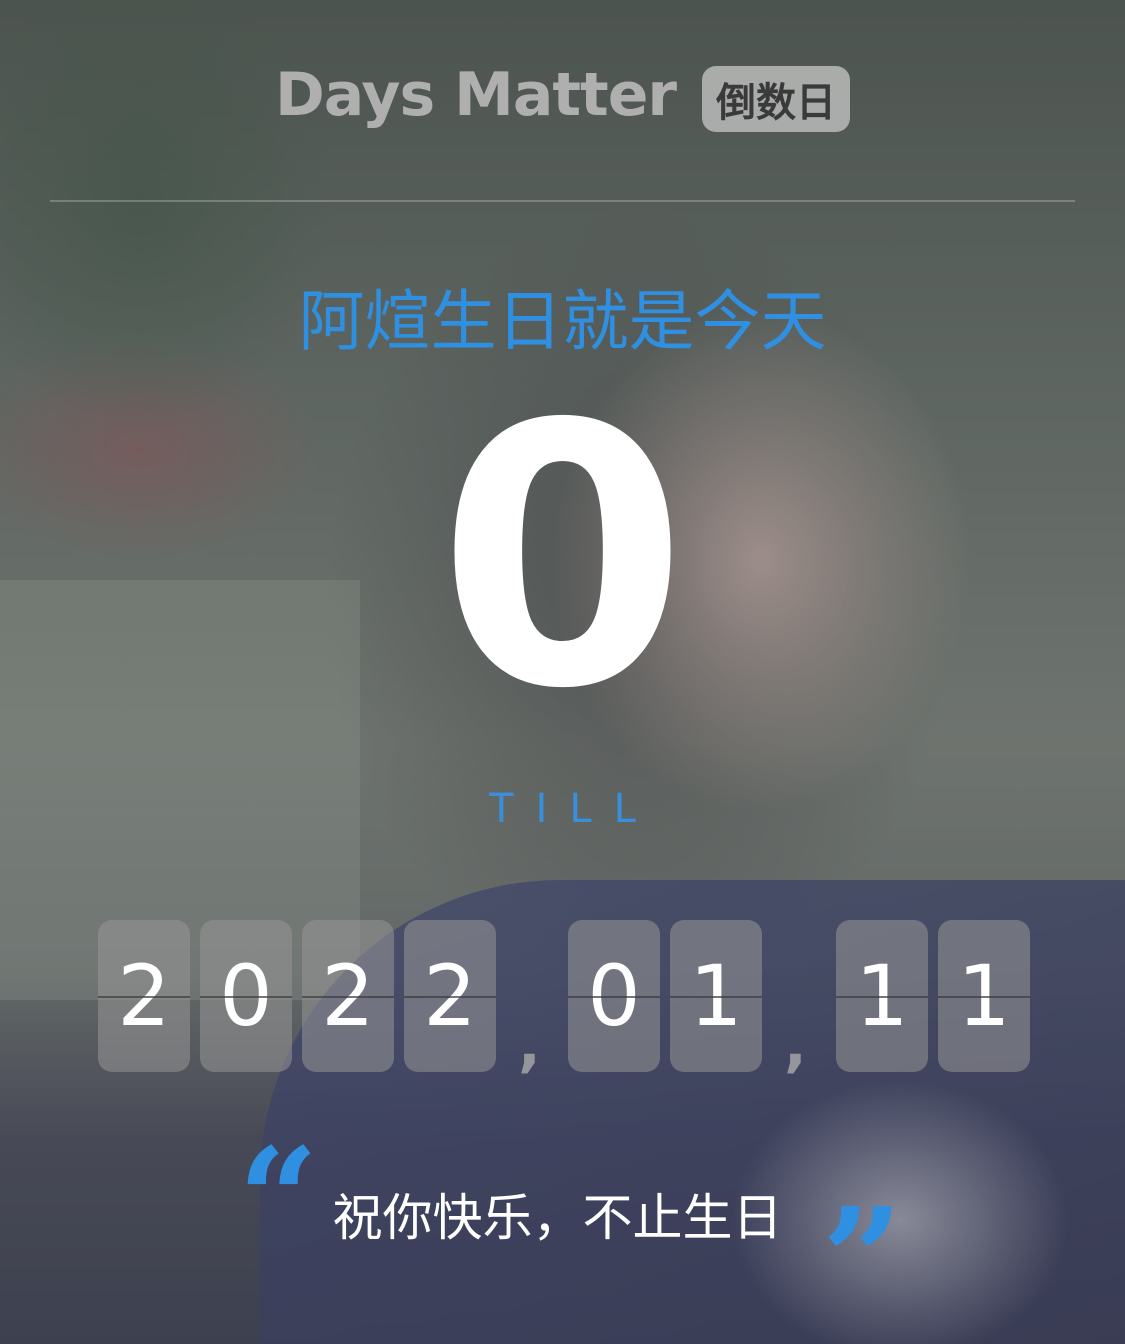 Image resolution: width=1125 pixels, height=1344 pixels. I want to click on date-digit-month-2: 1, so click(716, 996).